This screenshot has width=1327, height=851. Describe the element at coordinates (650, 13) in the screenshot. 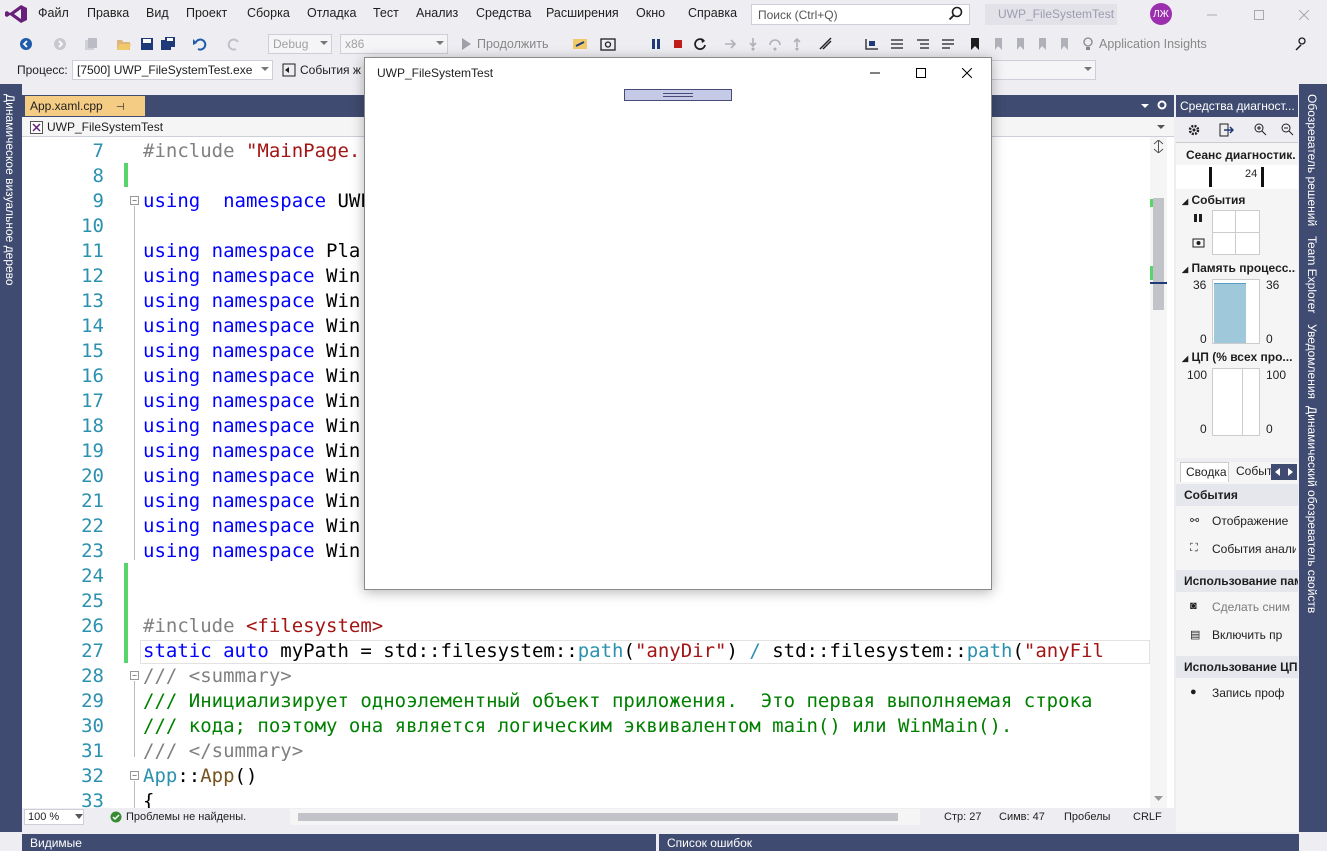

I see `menu-item: Окно` at that location.